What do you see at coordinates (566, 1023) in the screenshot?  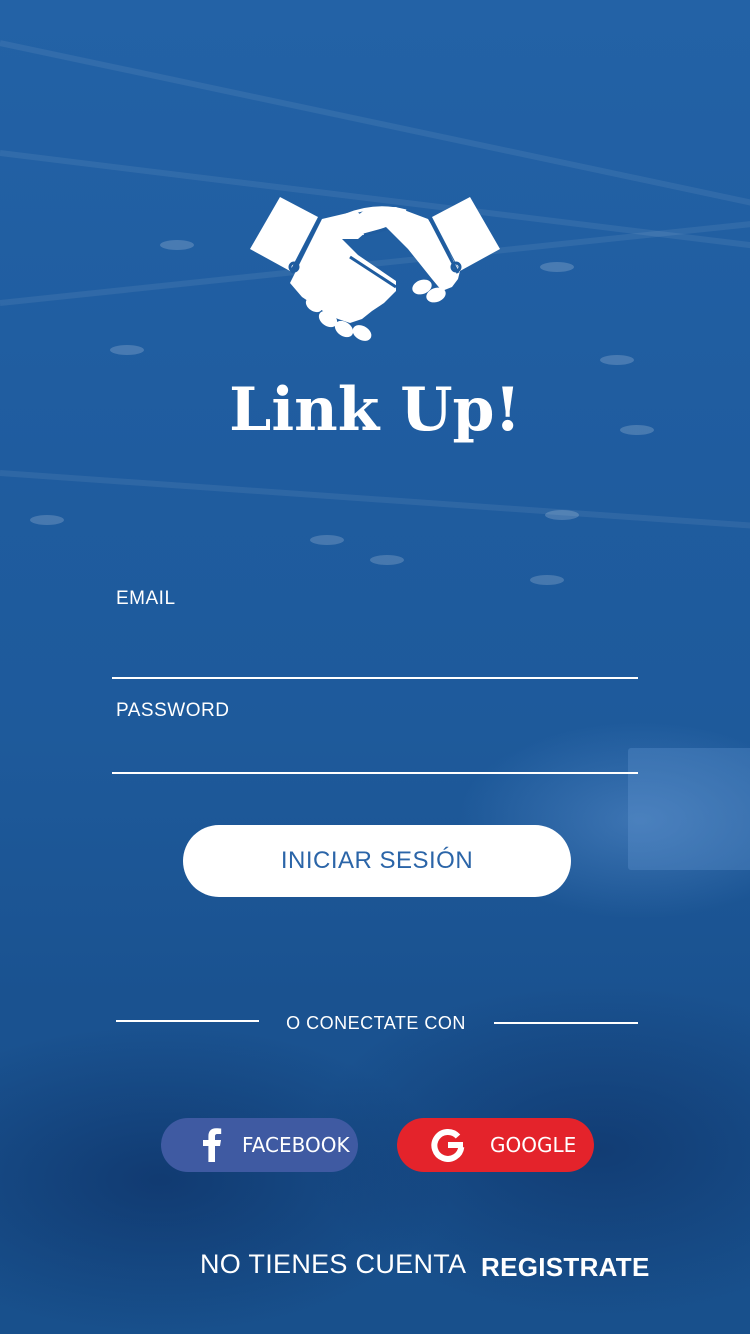 I see `divider-right` at bounding box center [566, 1023].